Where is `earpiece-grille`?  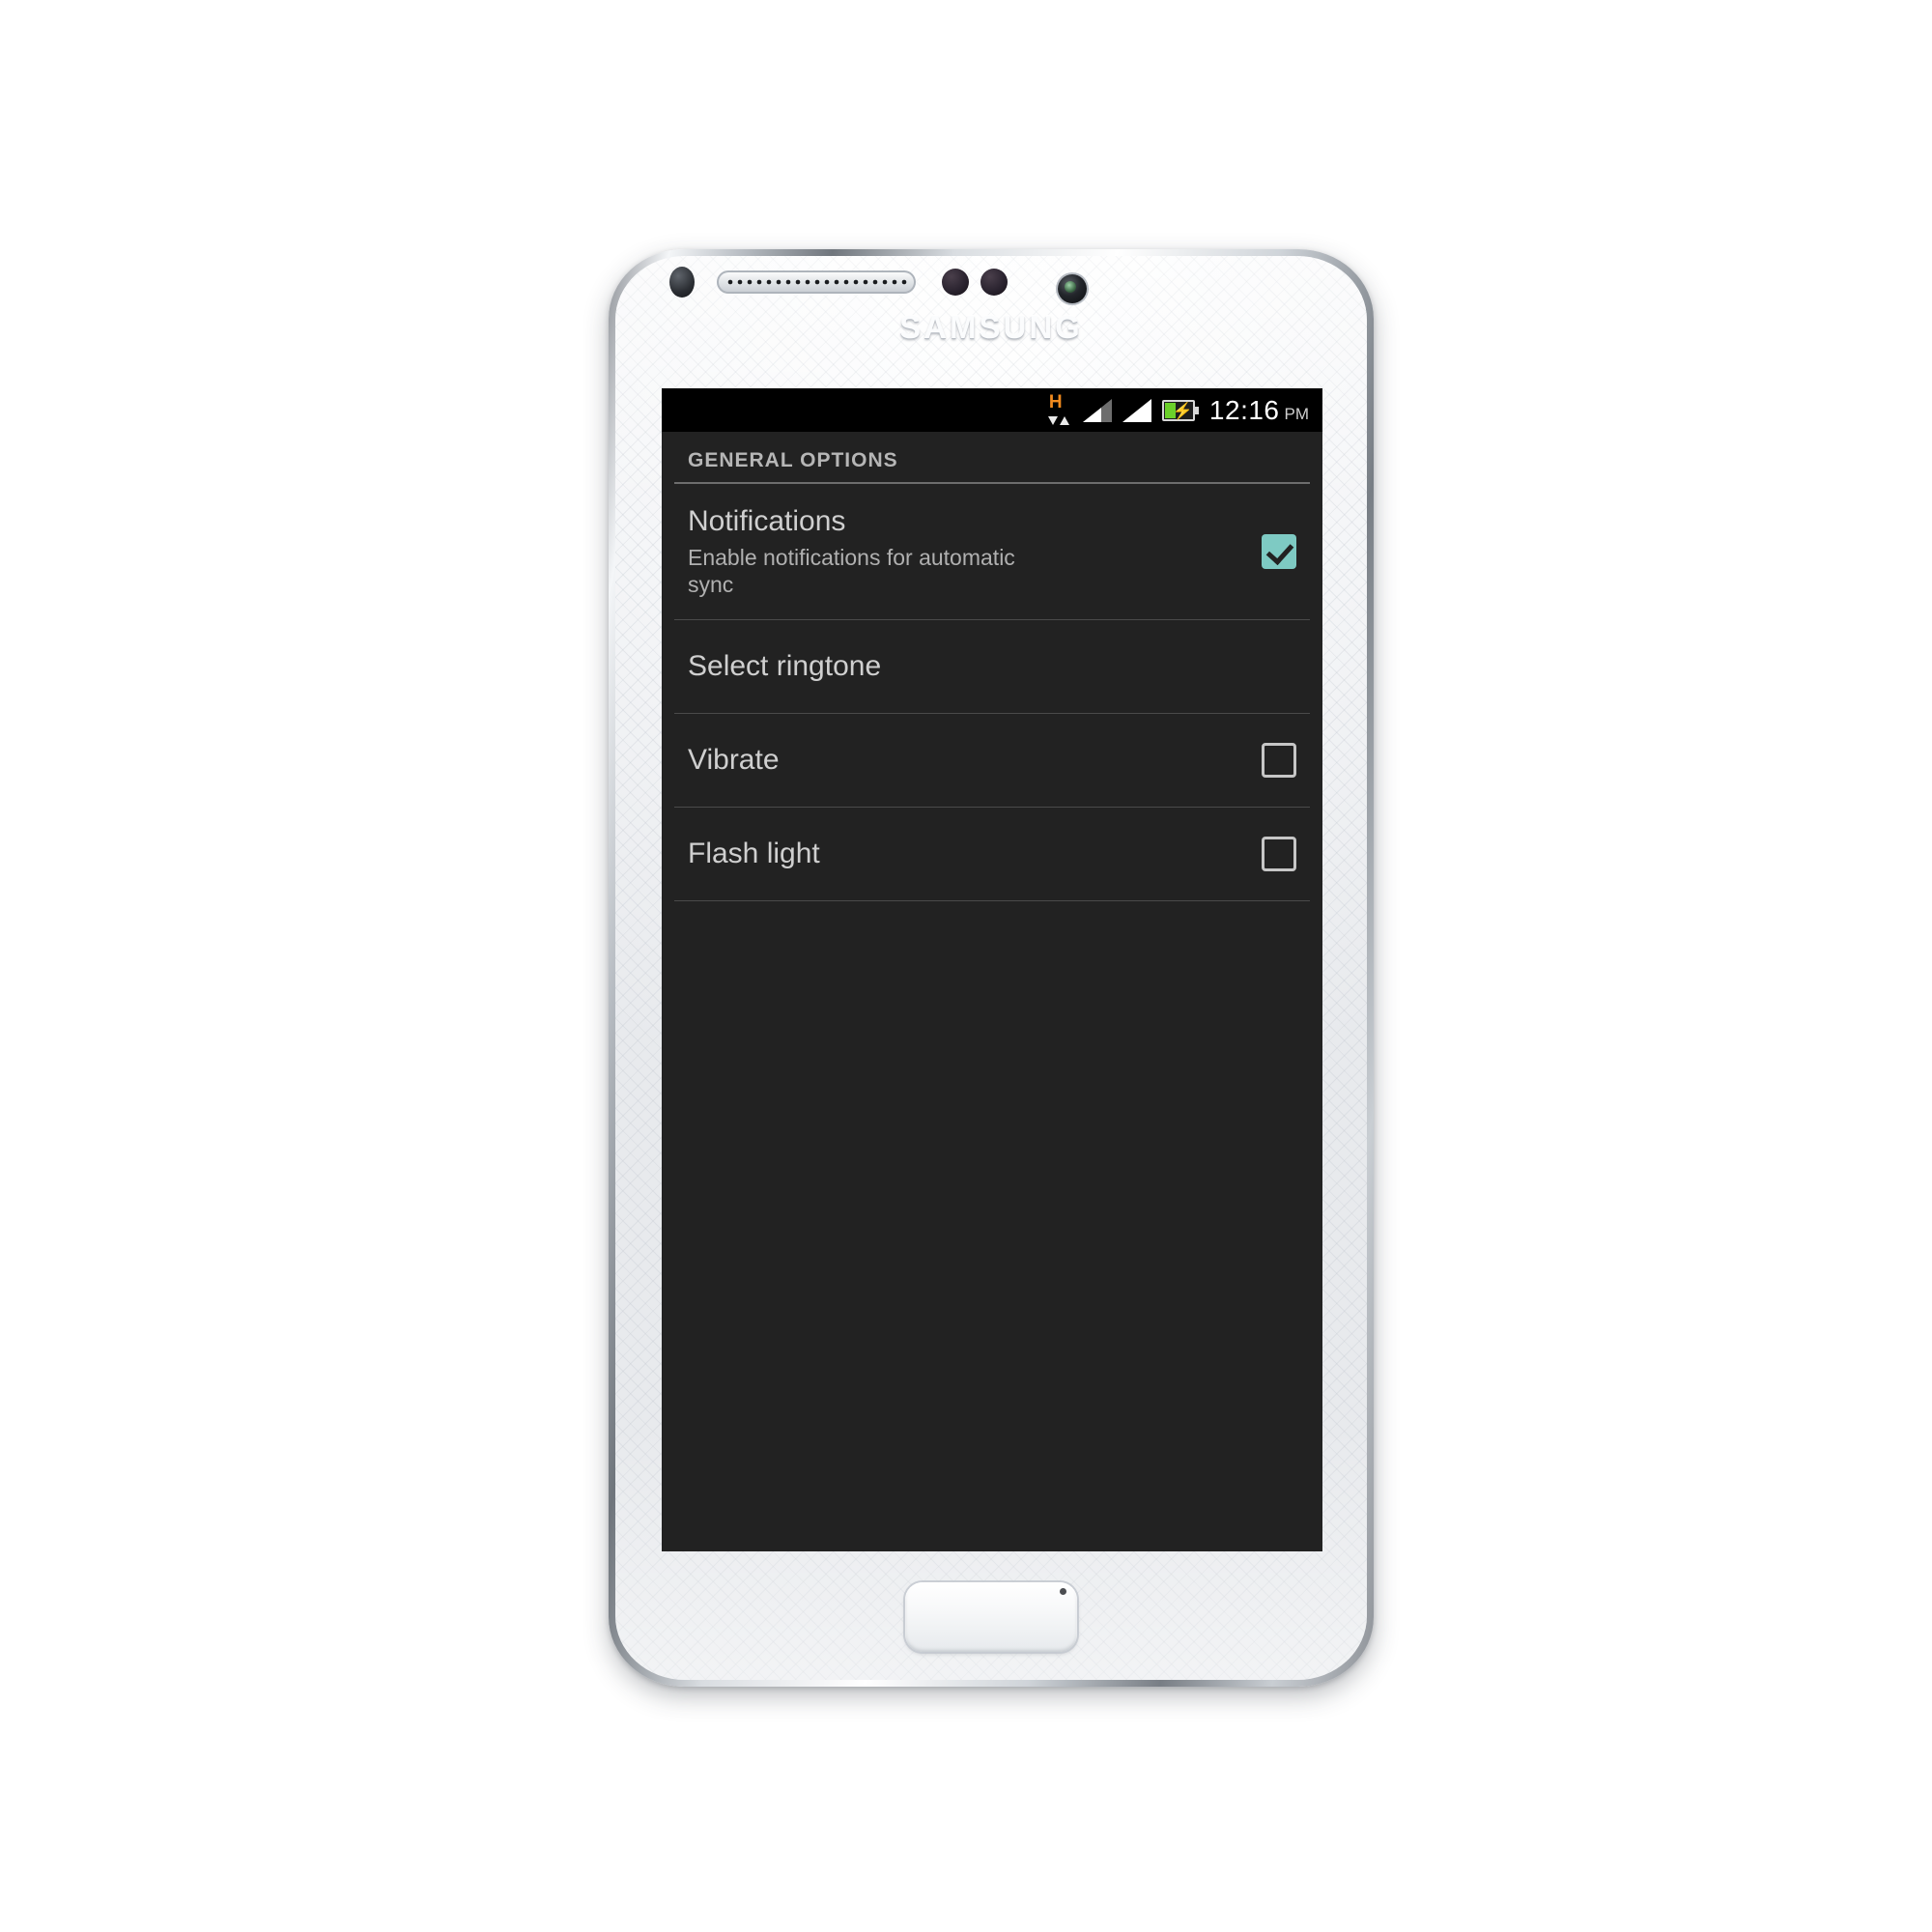 earpiece-grille is located at coordinates (816, 282).